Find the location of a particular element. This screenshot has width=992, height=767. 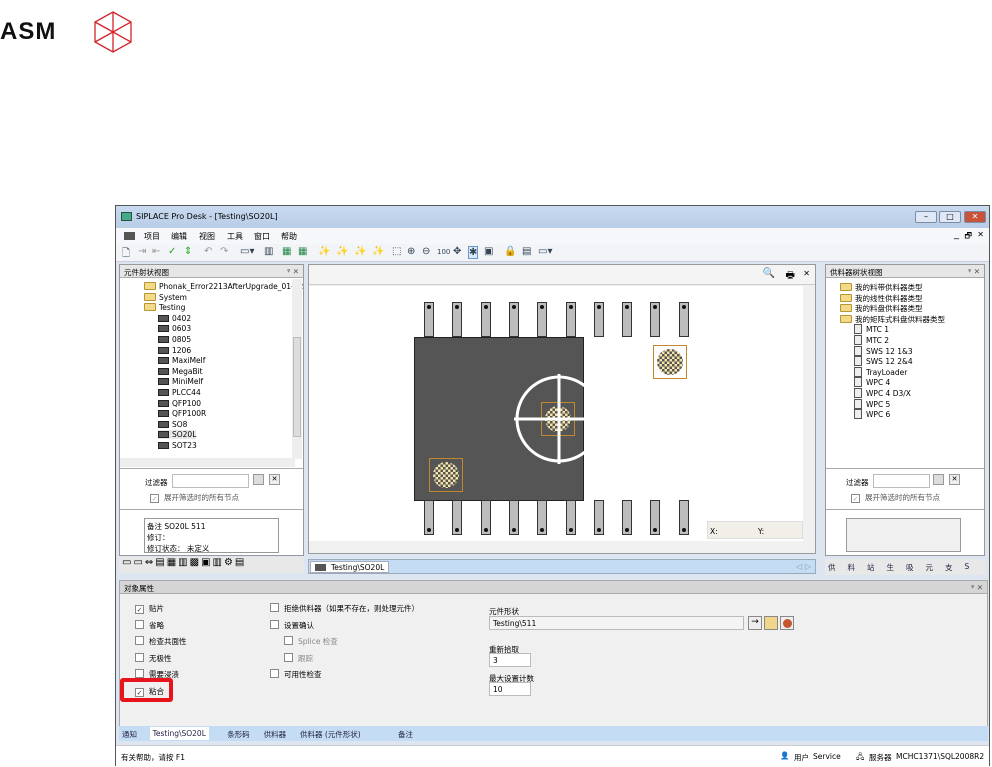

viewer-vscrollbar is located at coordinates (809, 413).